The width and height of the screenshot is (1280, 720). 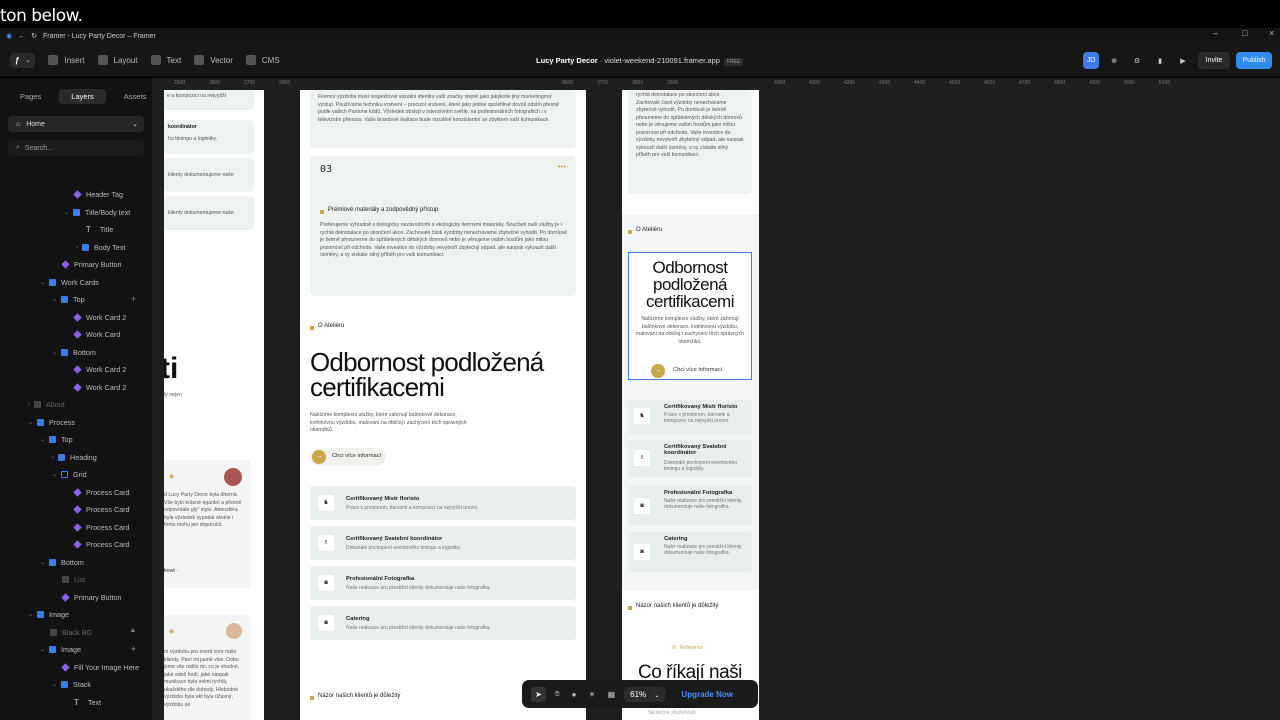 I want to click on process-card: koordinátor ho timingu a logistiky., so click(x=209, y=137).